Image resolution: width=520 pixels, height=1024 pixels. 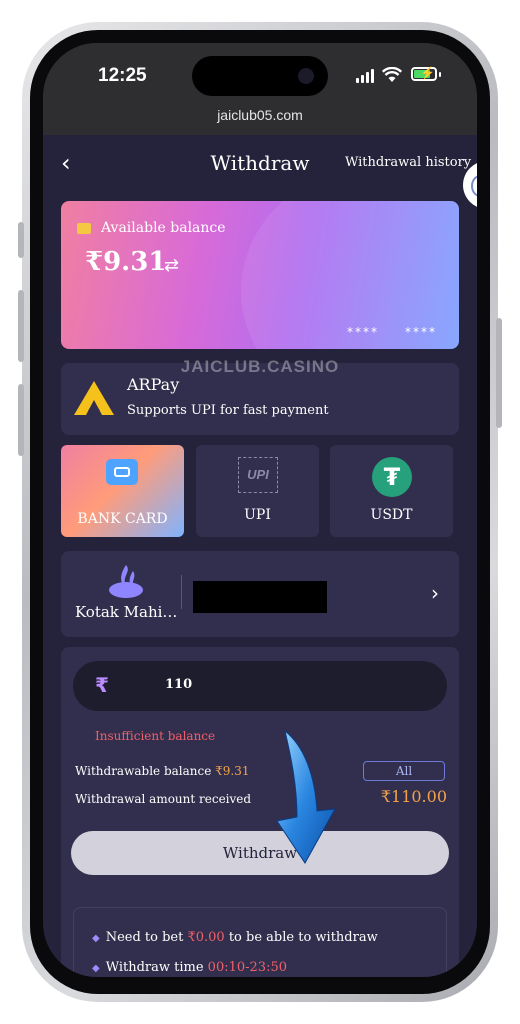 What do you see at coordinates (122, 472) in the screenshot?
I see `bank-card-icon` at bounding box center [122, 472].